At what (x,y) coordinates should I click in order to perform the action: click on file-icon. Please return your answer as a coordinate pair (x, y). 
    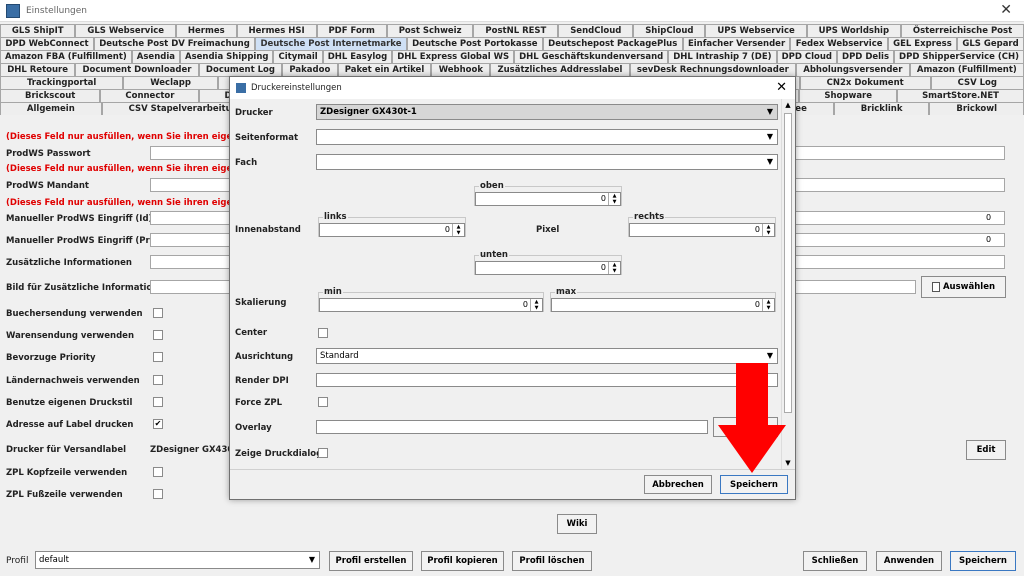
    Looking at the image, I should click on (935, 286).